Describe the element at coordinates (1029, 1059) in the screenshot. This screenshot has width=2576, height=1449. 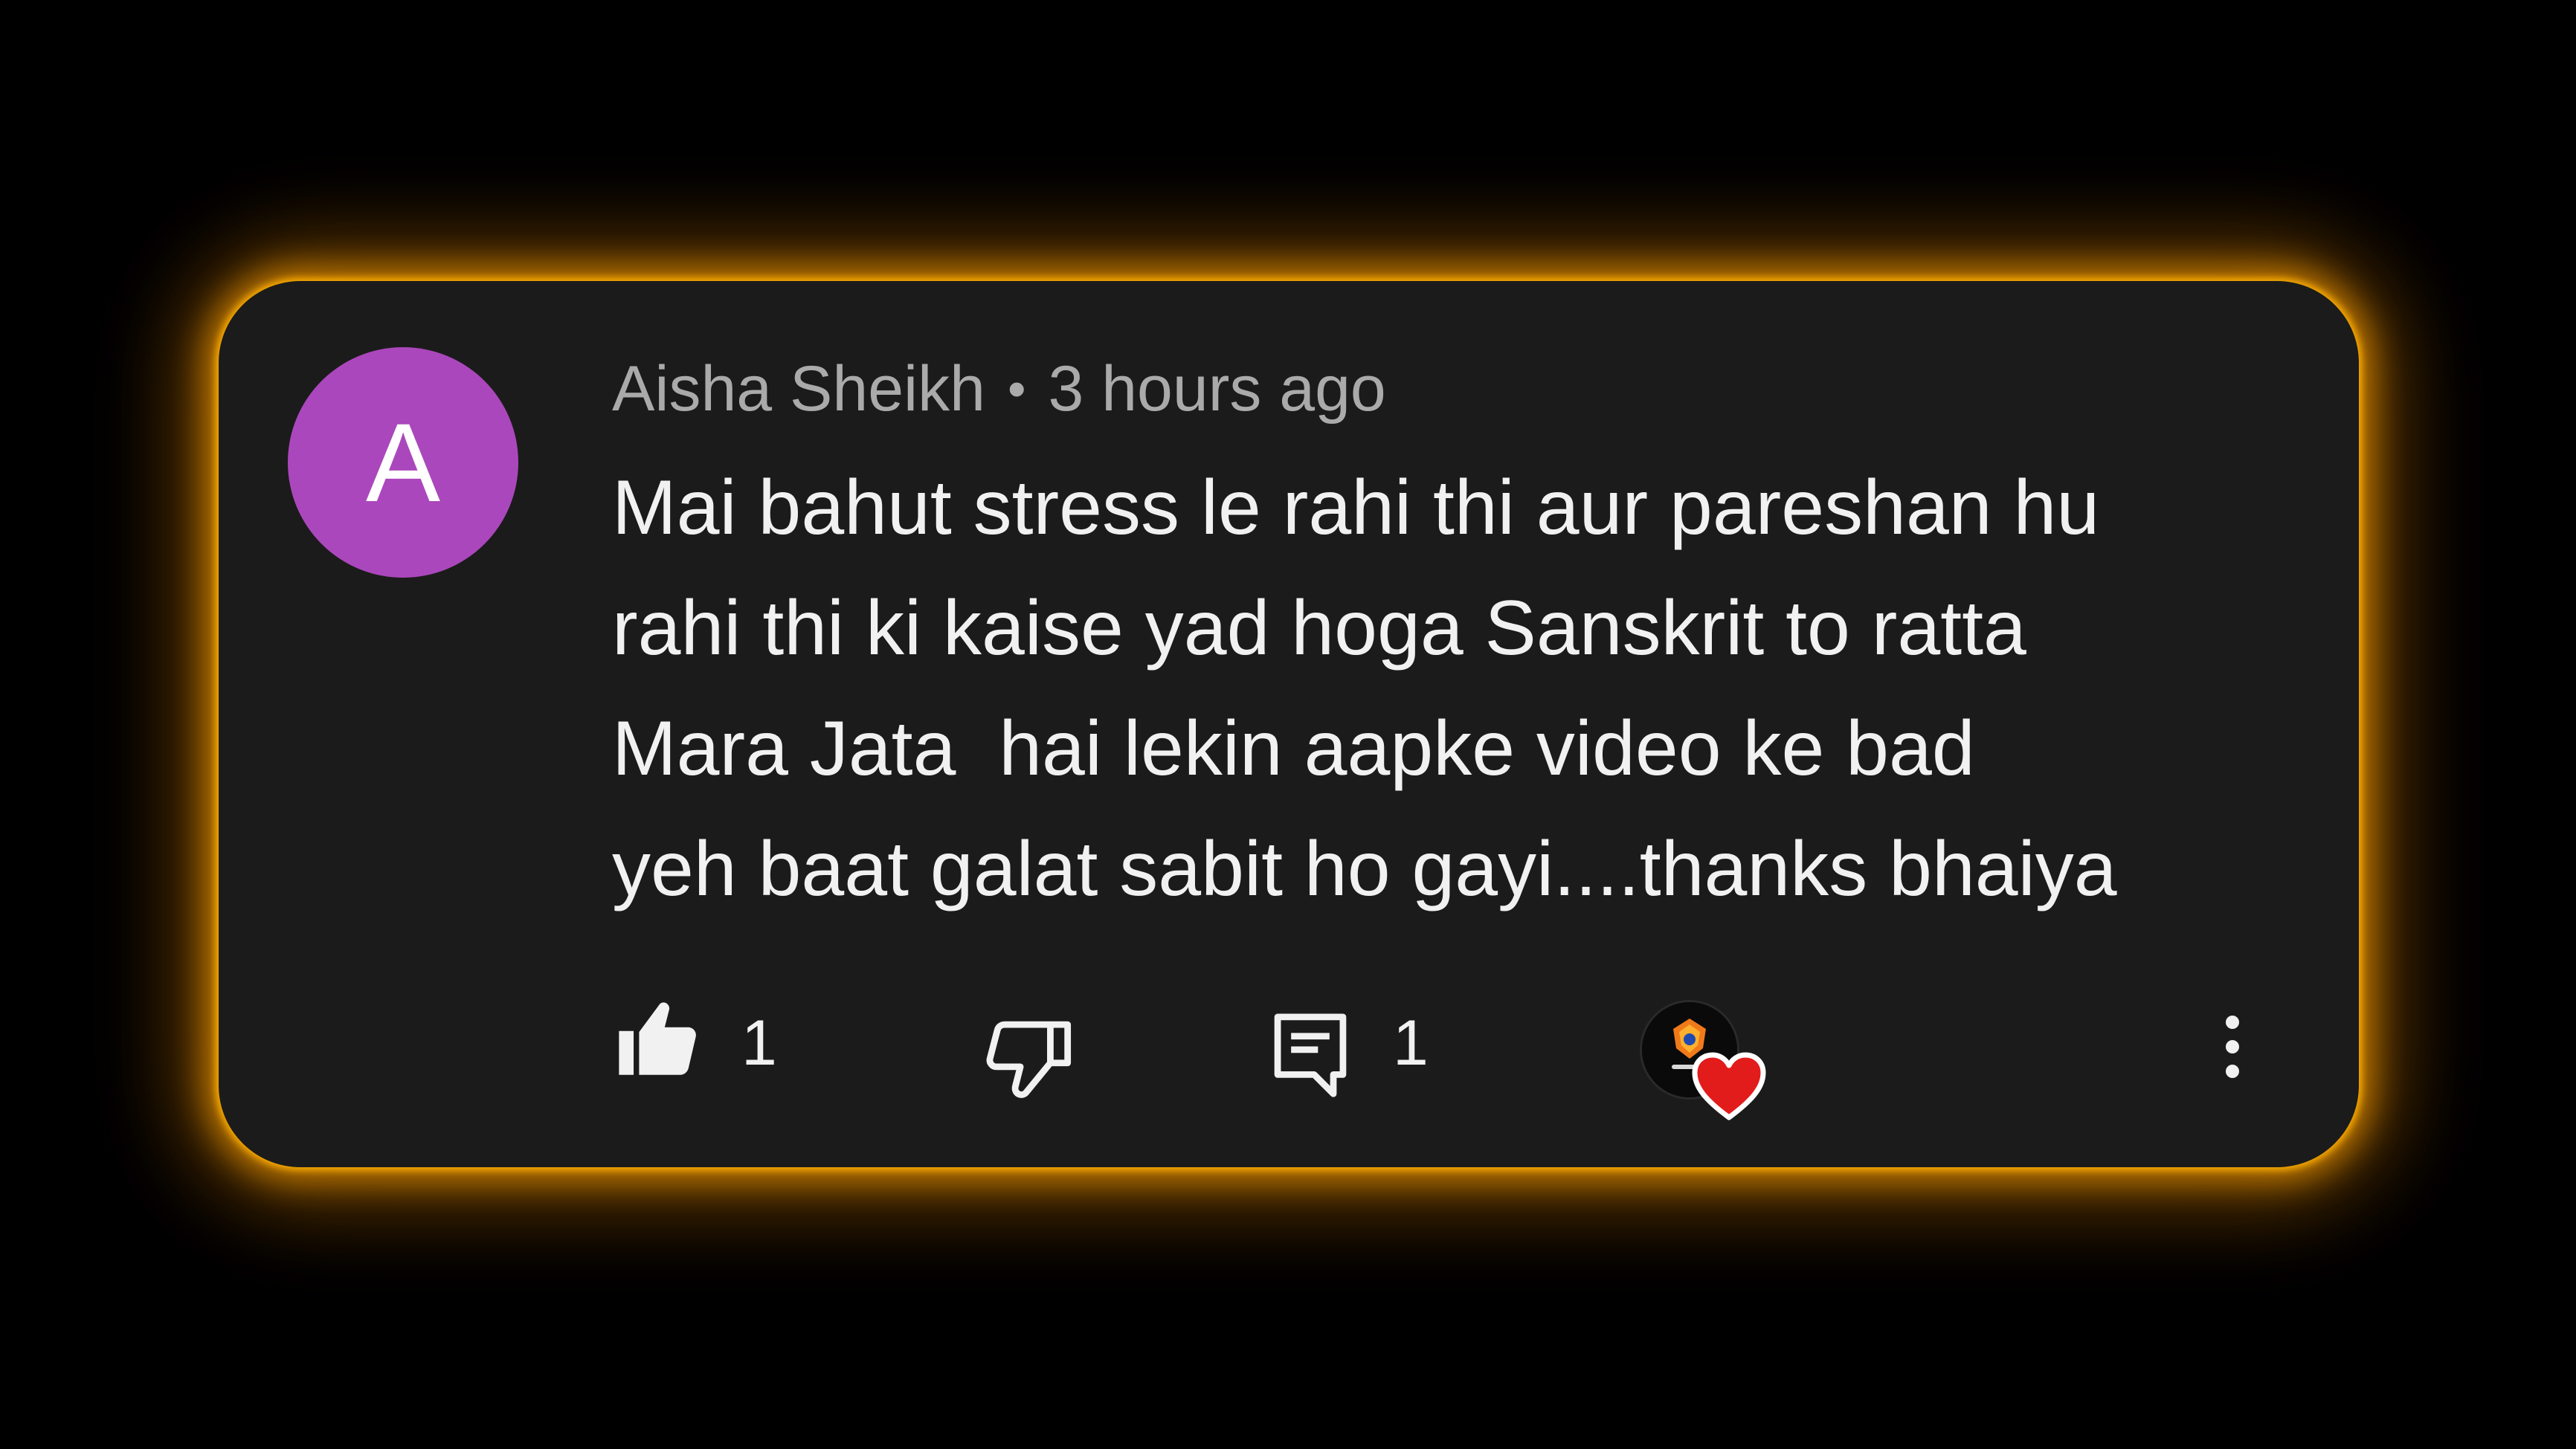
I see `thumbs-down-icon` at that location.